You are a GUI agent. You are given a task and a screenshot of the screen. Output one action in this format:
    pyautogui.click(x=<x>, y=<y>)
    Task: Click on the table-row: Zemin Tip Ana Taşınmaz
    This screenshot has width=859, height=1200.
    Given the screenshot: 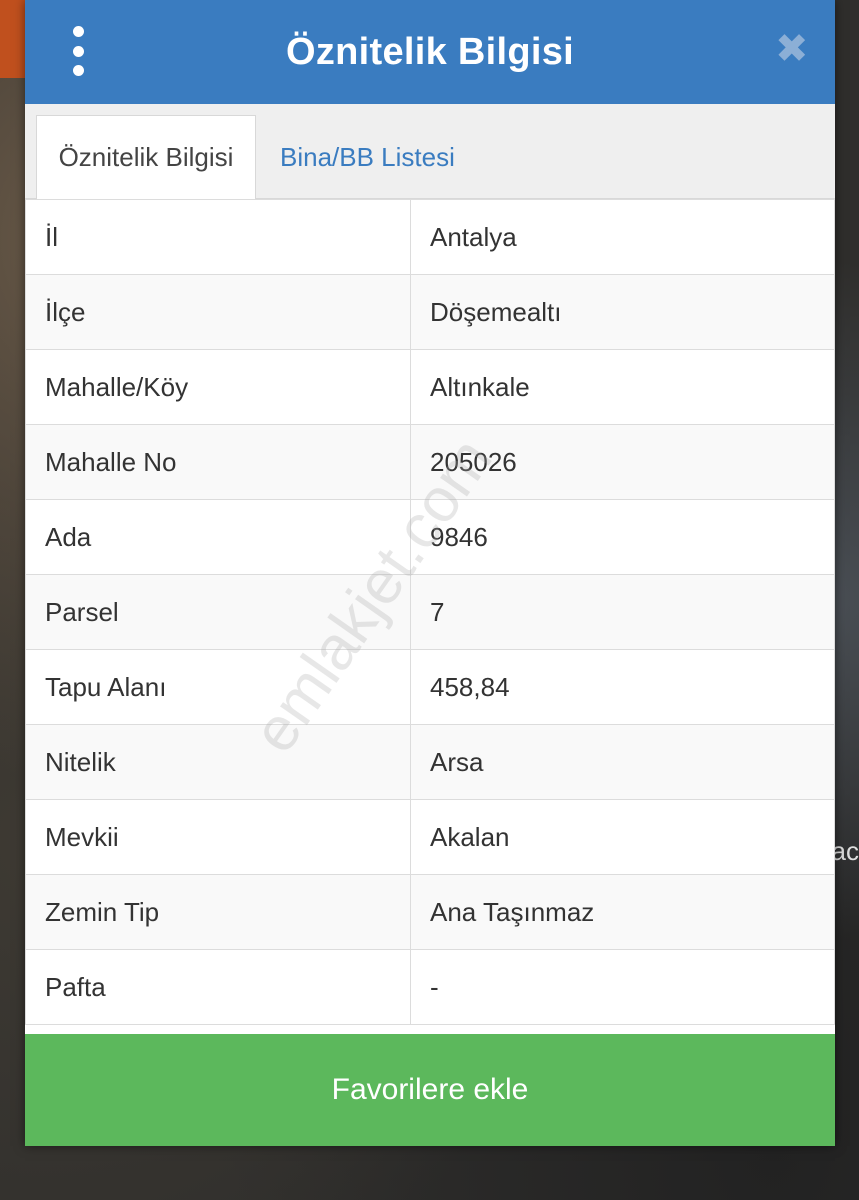 What is the action you would take?
    pyautogui.click(x=430, y=912)
    